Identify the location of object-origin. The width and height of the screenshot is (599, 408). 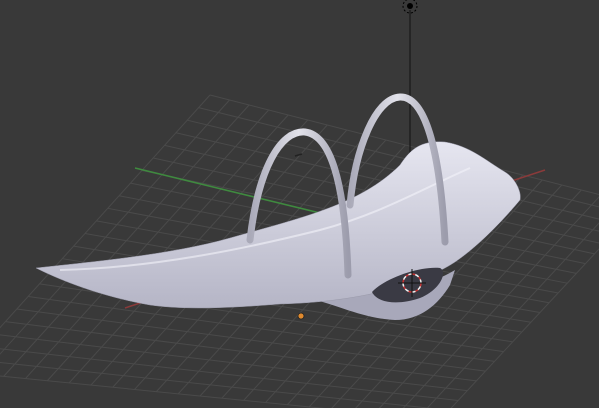
(301, 316).